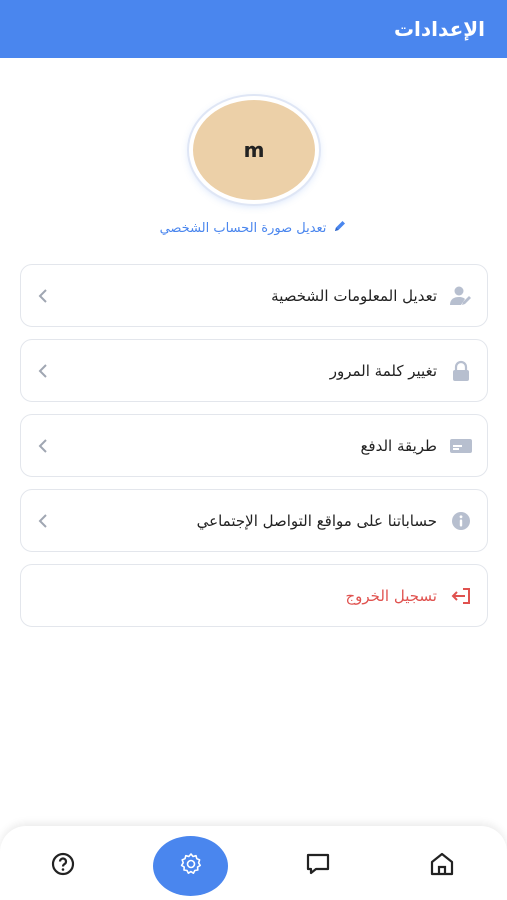  I want to click on help-icon, so click(63, 866).